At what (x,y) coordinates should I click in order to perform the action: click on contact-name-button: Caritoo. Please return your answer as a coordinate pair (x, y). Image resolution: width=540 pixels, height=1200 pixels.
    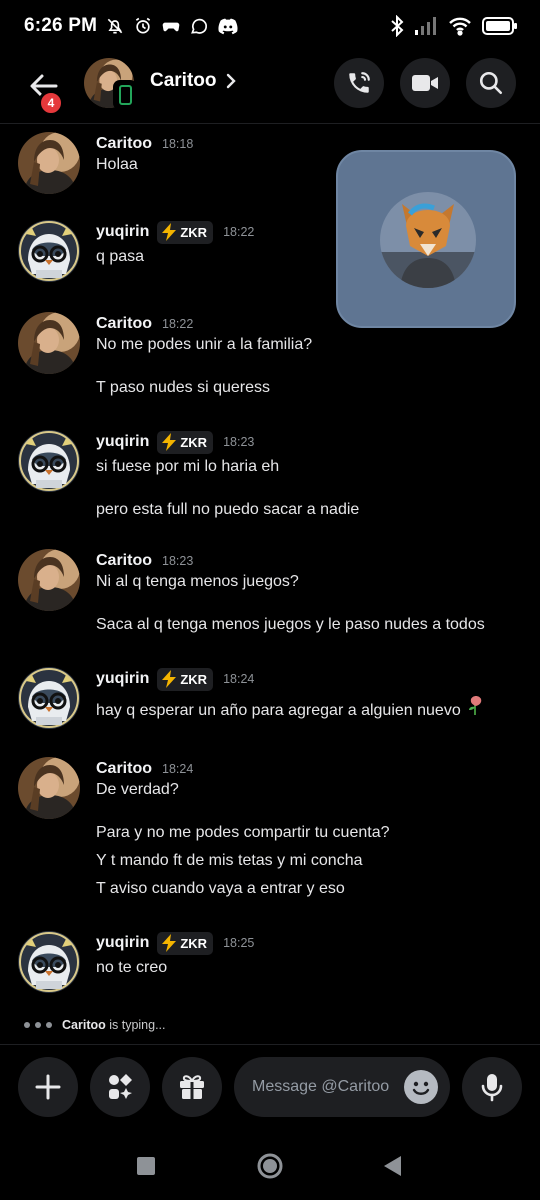
    Looking at the image, I should click on (193, 81).